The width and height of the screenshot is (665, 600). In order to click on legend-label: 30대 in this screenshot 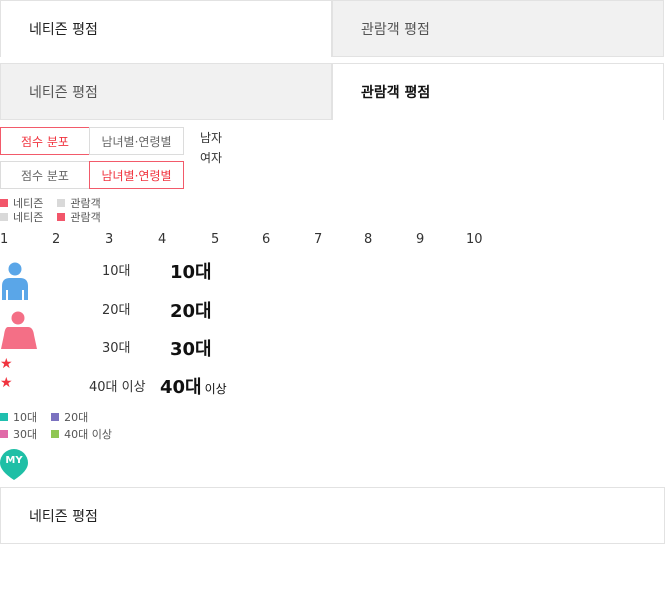, I will do `click(25, 434)`.